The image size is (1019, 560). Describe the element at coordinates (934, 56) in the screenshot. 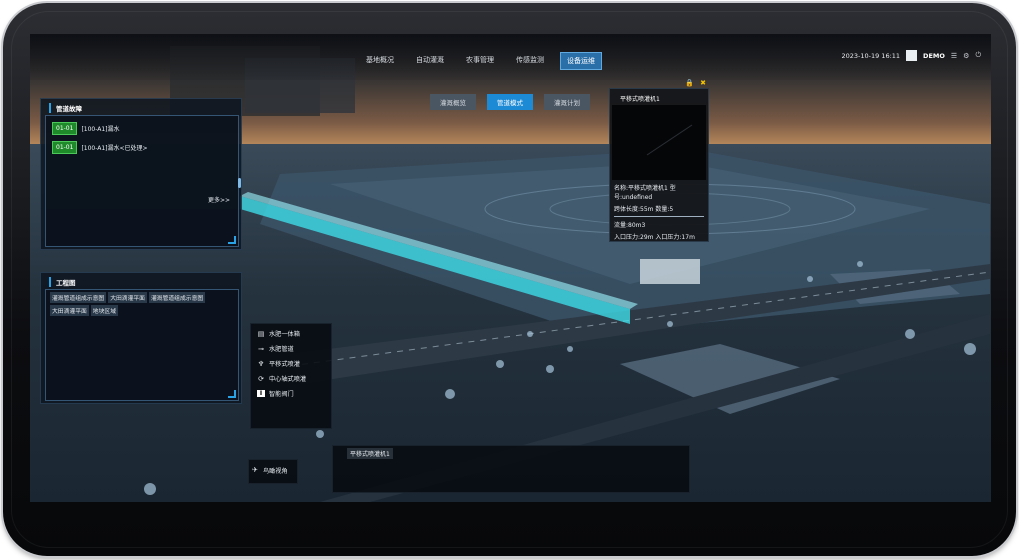

I see `username: DEMO` at that location.